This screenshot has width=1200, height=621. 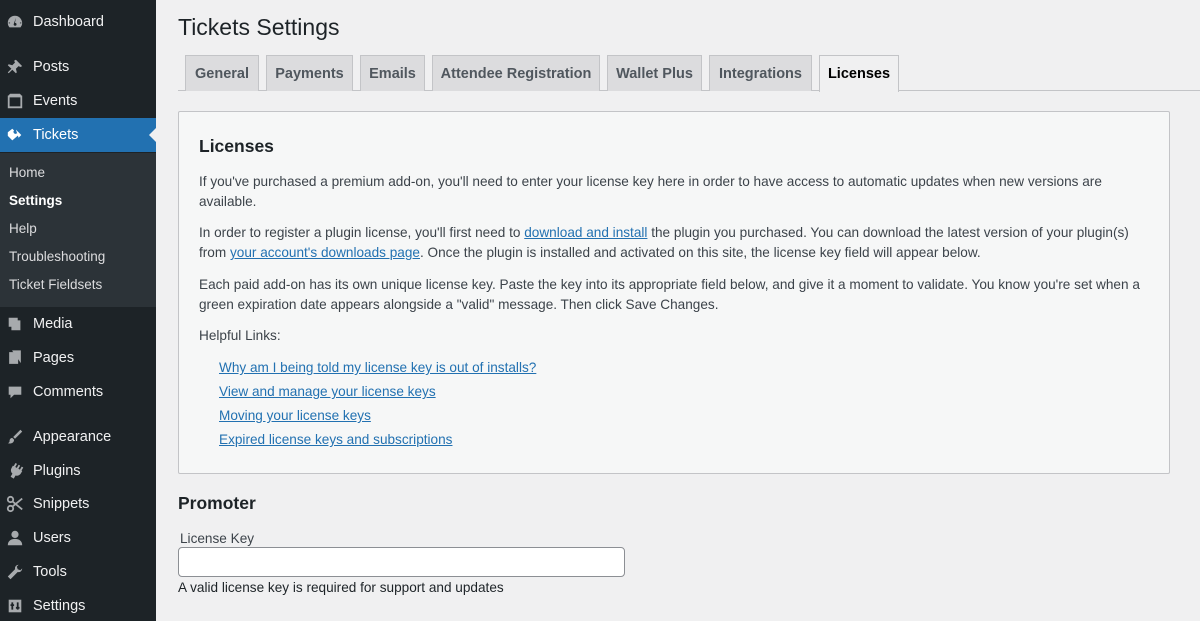 I want to click on submenu-item-settings: Settings, so click(x=35, y=200).